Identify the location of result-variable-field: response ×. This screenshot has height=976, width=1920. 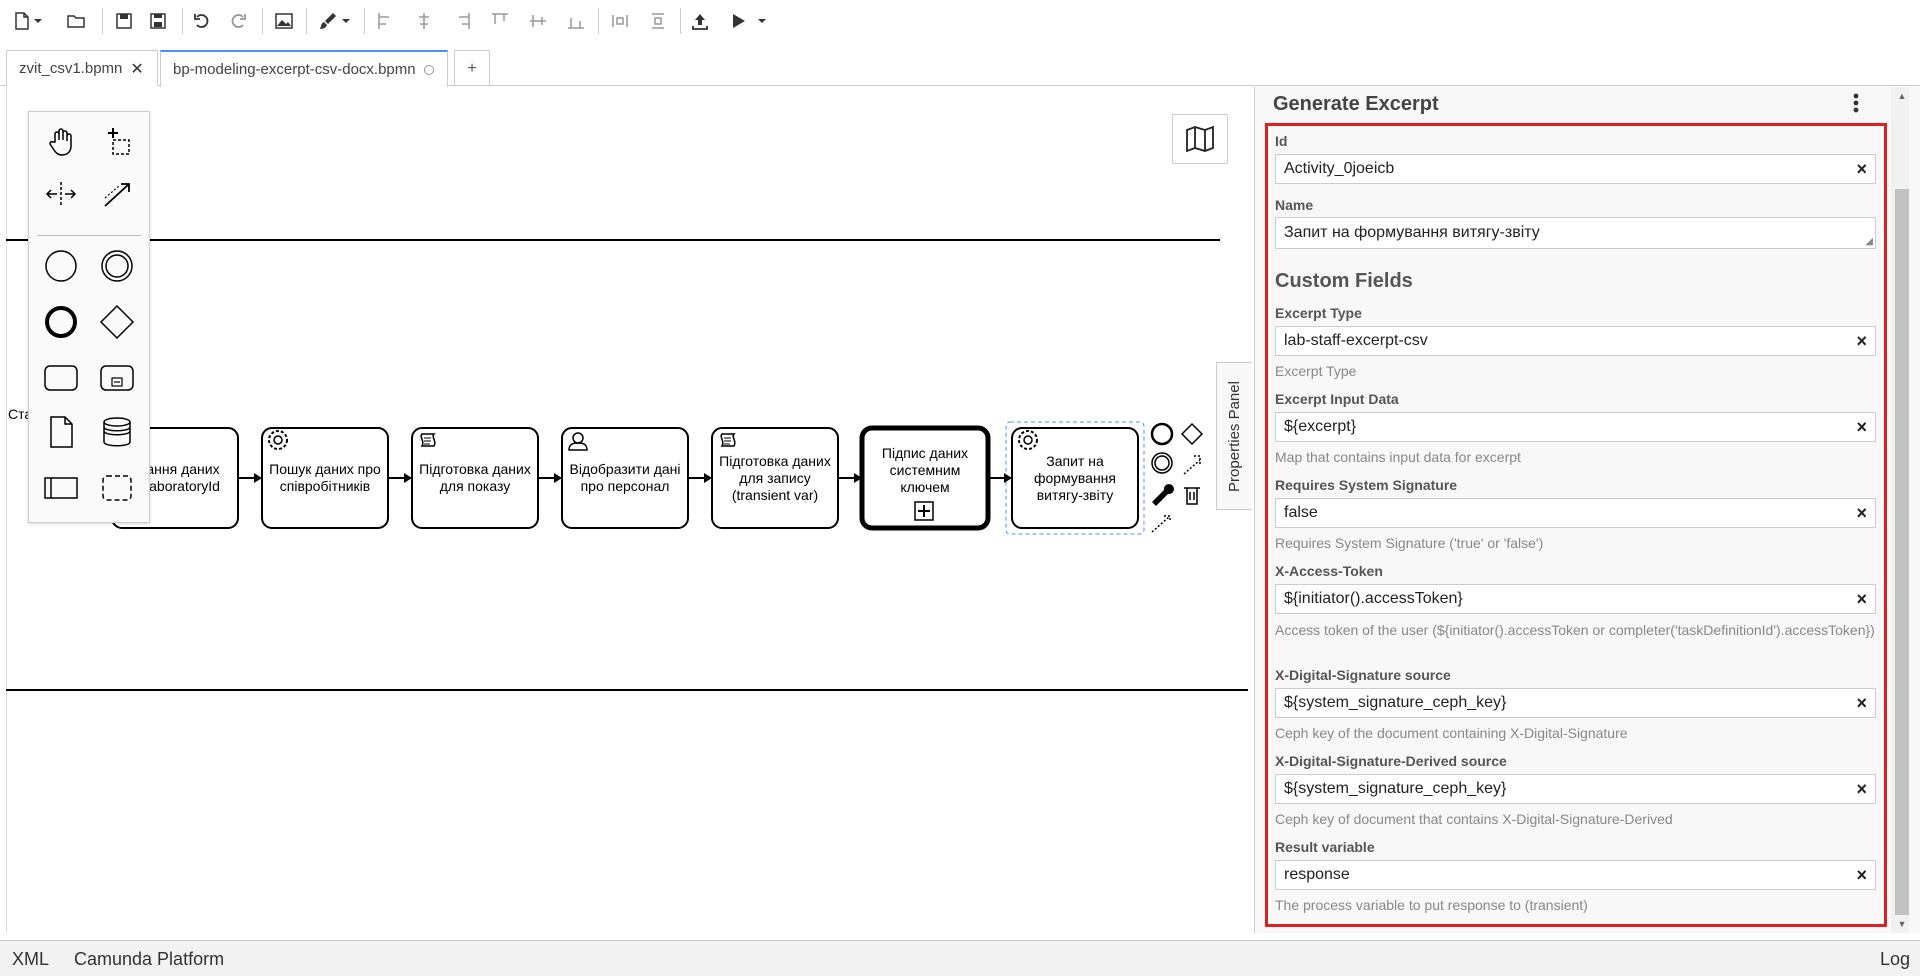
(1575, 875).